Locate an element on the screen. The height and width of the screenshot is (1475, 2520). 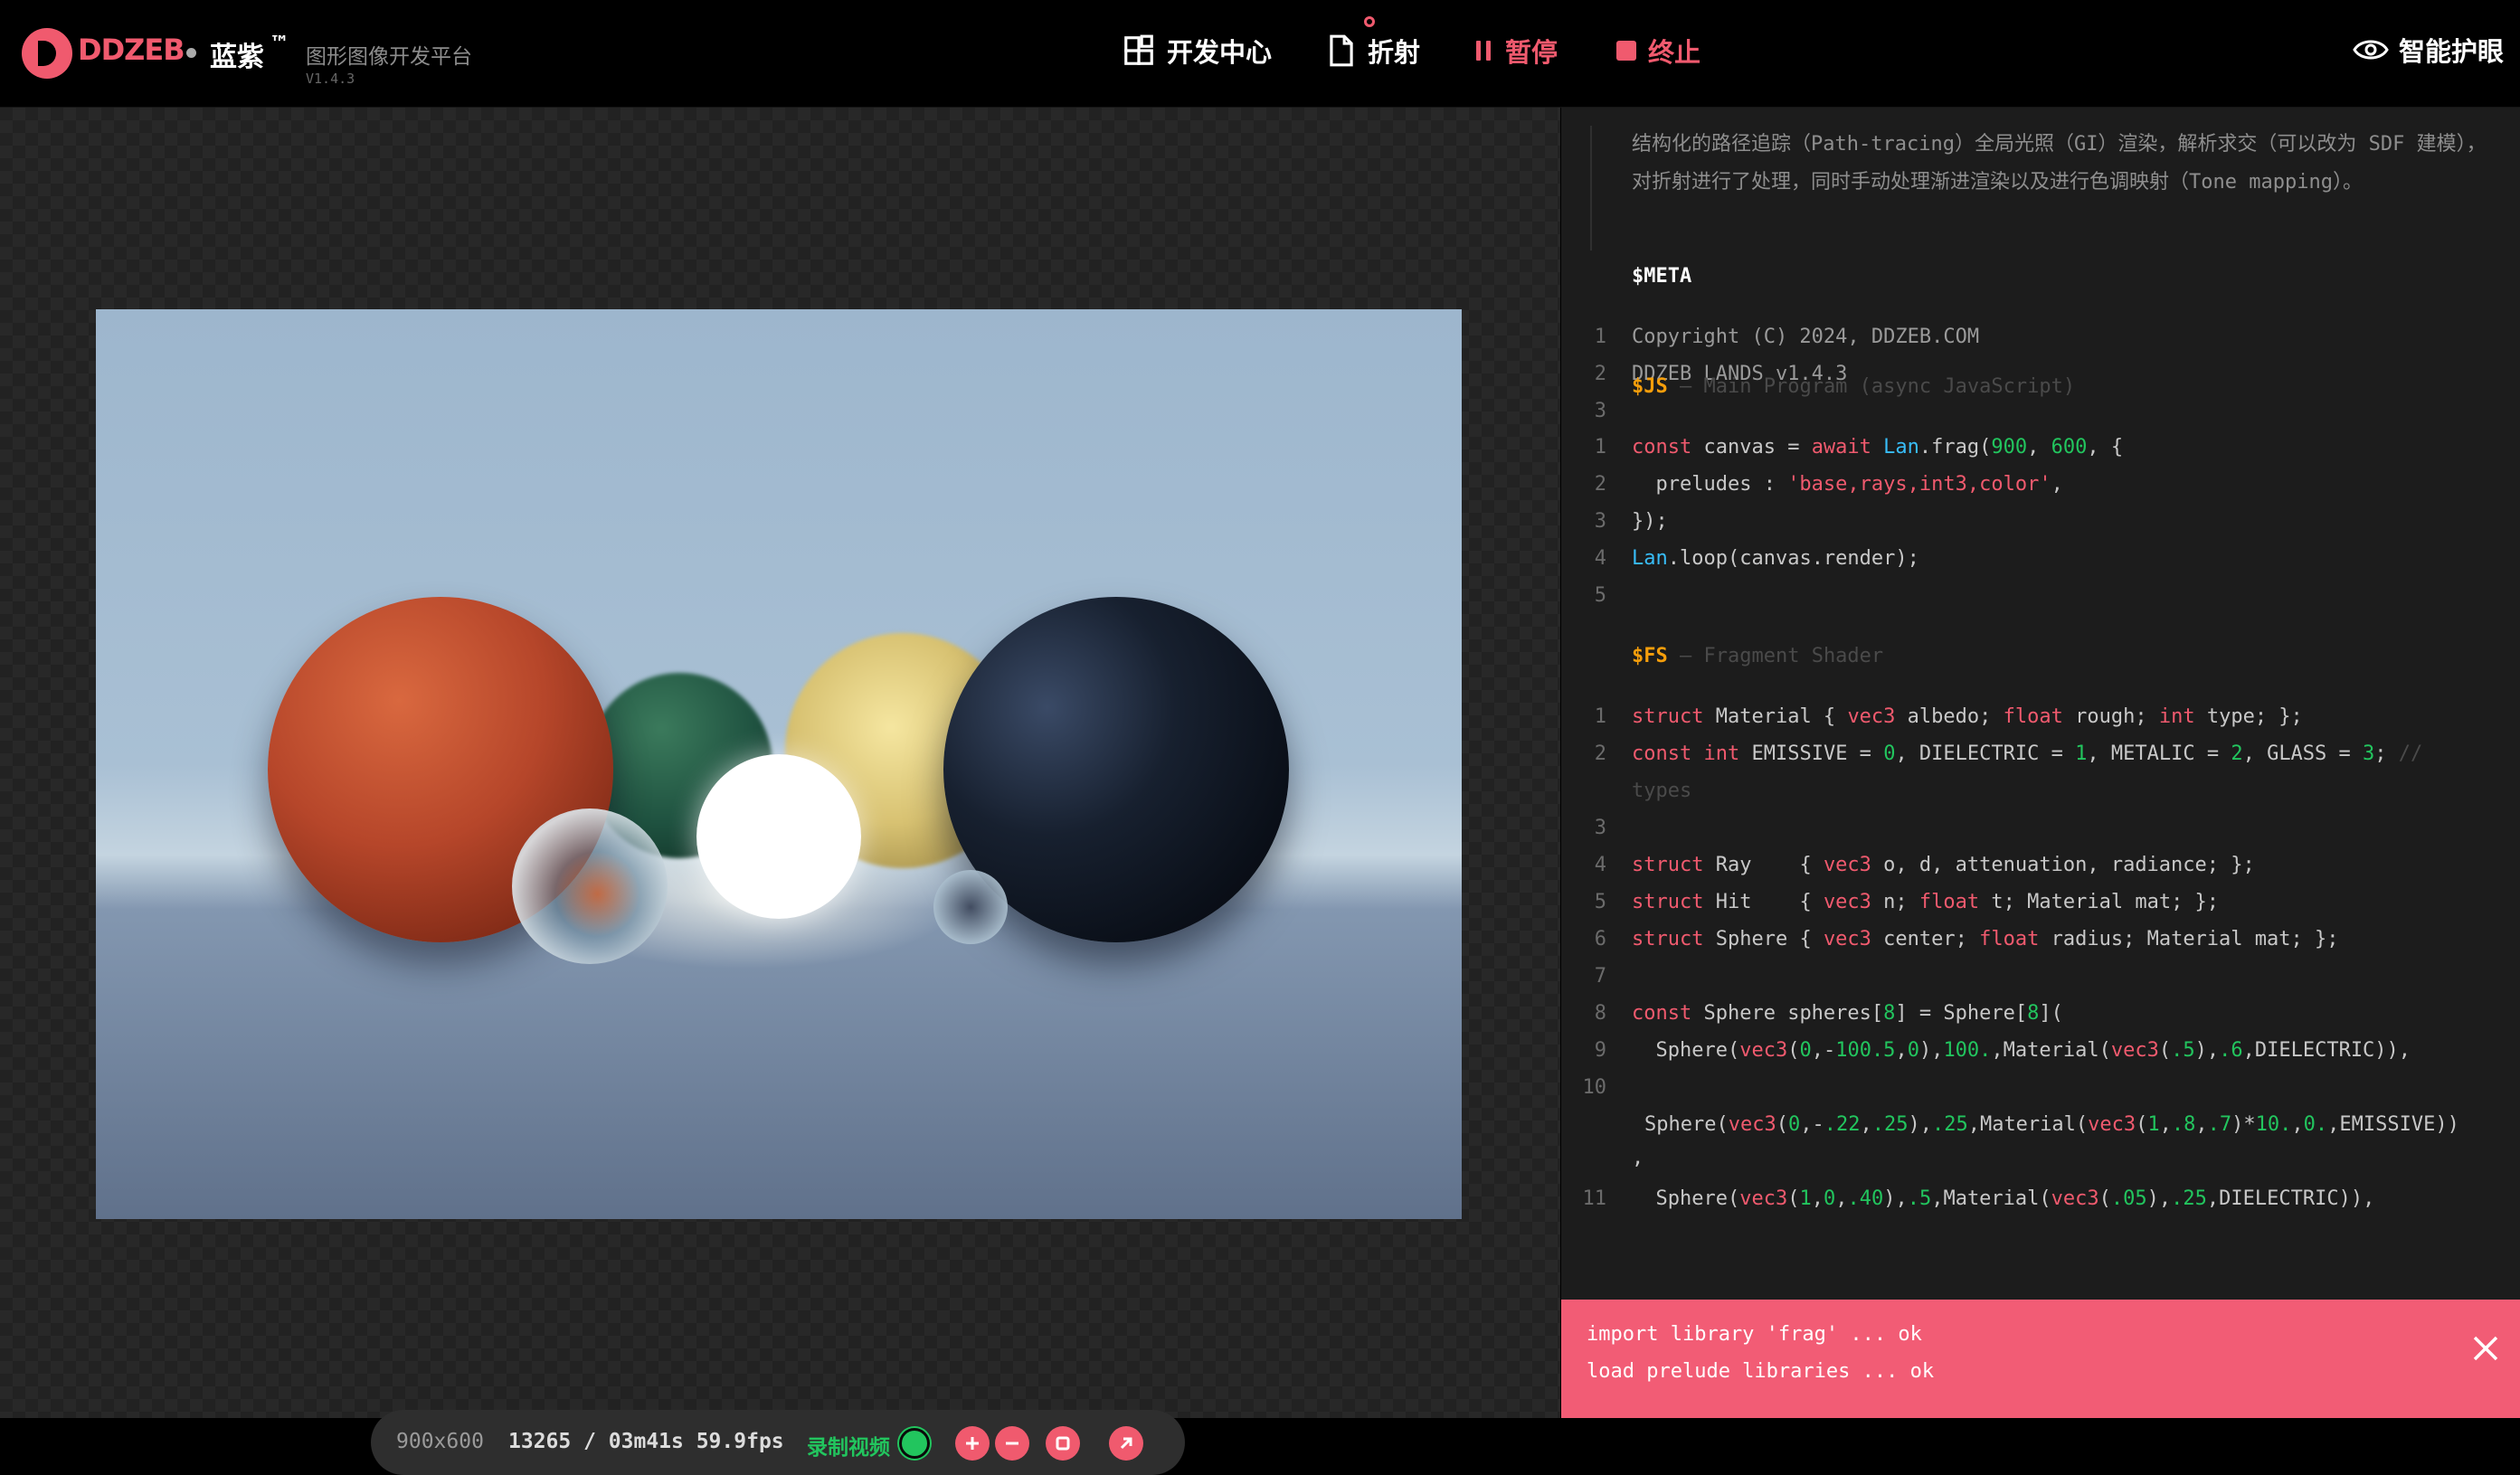
stop-icon is located at coordinates (1626, 51).